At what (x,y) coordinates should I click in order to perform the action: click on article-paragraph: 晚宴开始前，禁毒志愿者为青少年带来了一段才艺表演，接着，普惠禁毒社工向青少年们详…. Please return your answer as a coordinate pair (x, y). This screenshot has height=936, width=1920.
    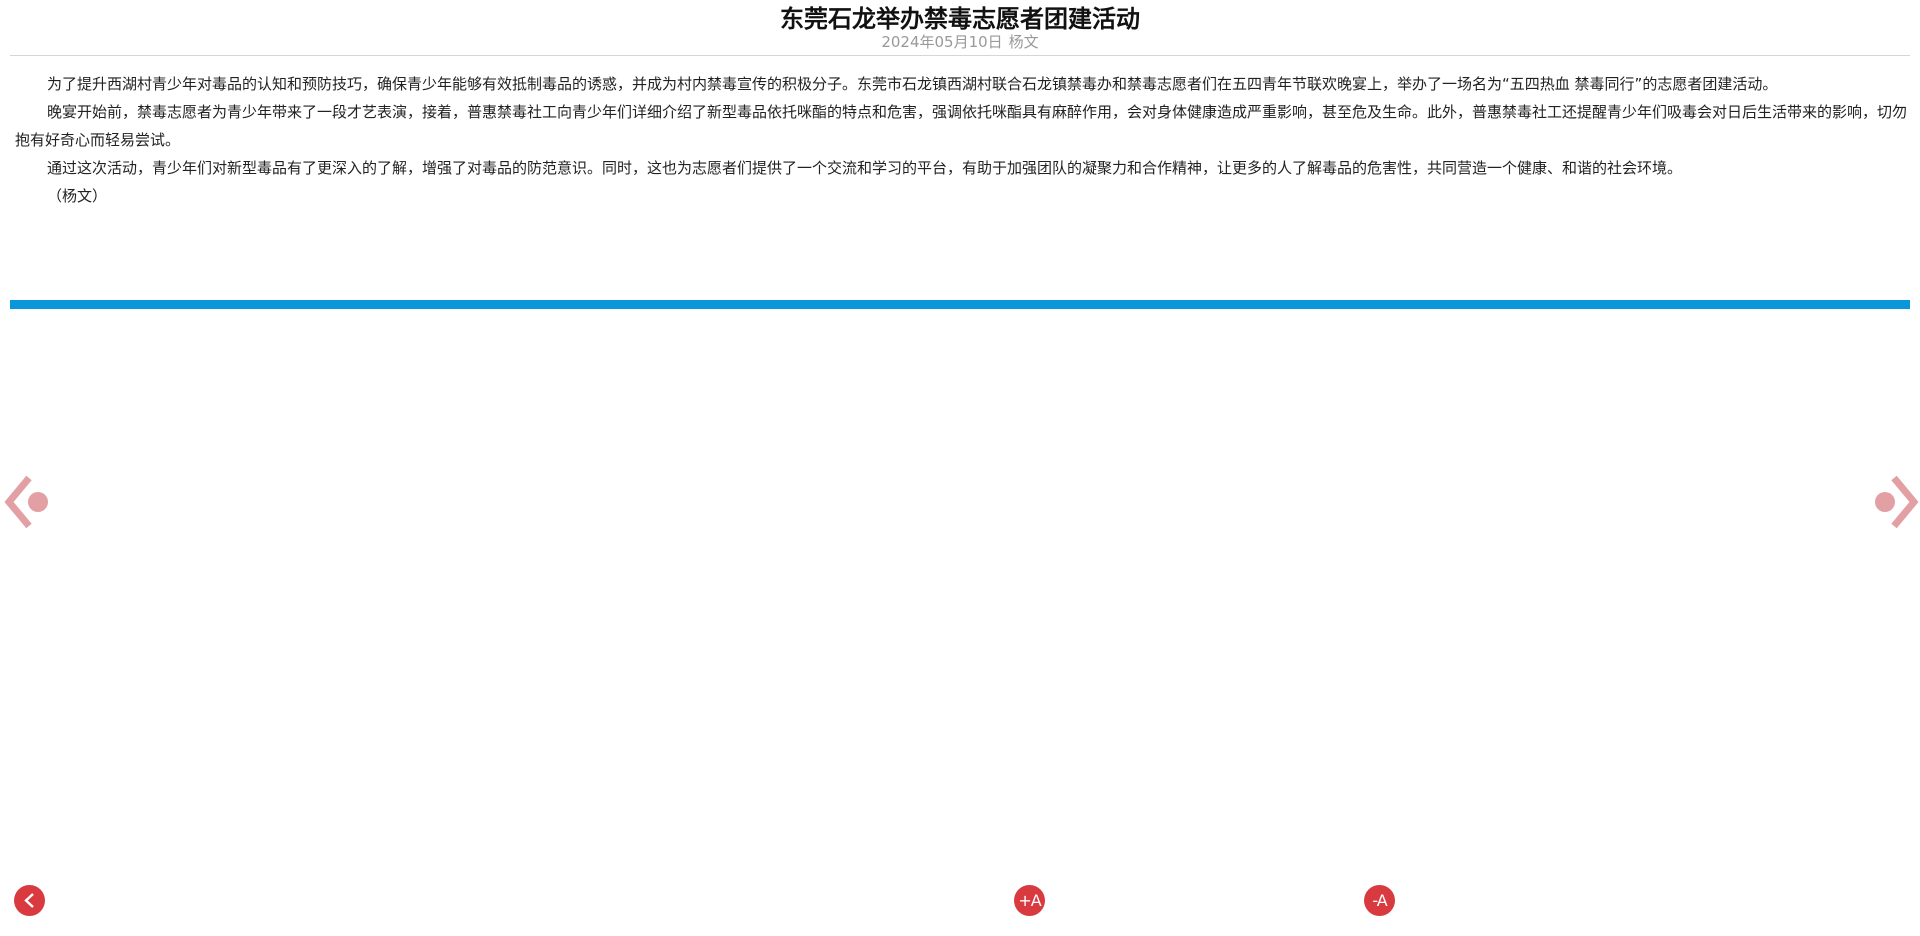
    Looking at the image, I should click on (961, 126).